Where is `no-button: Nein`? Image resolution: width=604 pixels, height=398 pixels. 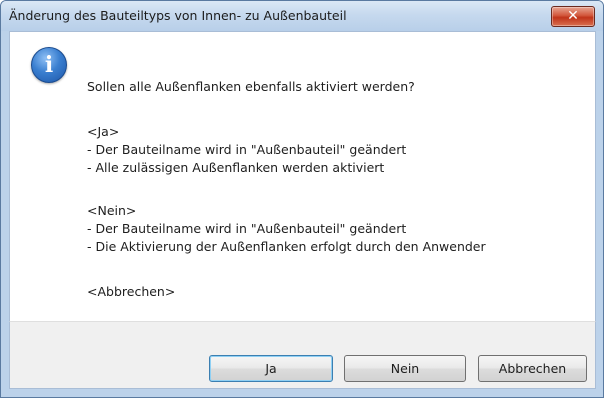
no-button: Nein is located at coordinates (405, 368).